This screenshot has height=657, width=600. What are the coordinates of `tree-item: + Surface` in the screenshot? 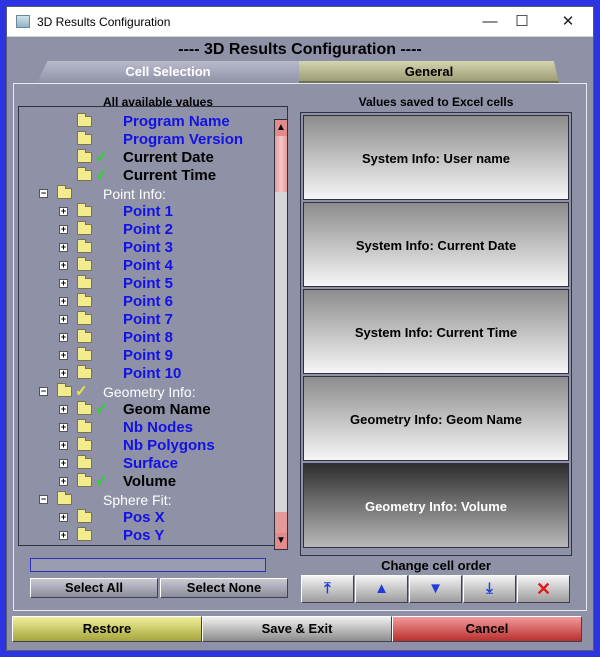 It's located at (147, 464).